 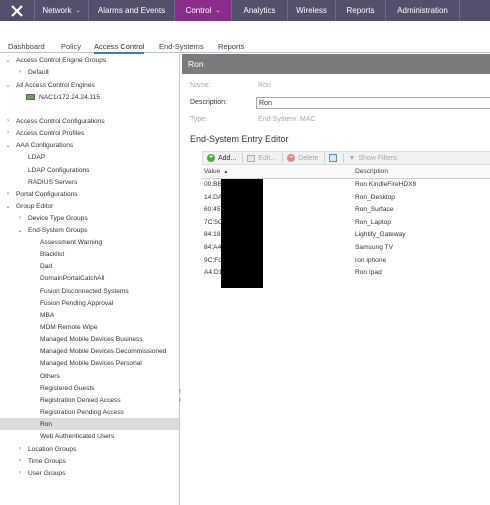 I want to click on tree-node-location-groups: › Location Groups, so click(x=46, y=449).